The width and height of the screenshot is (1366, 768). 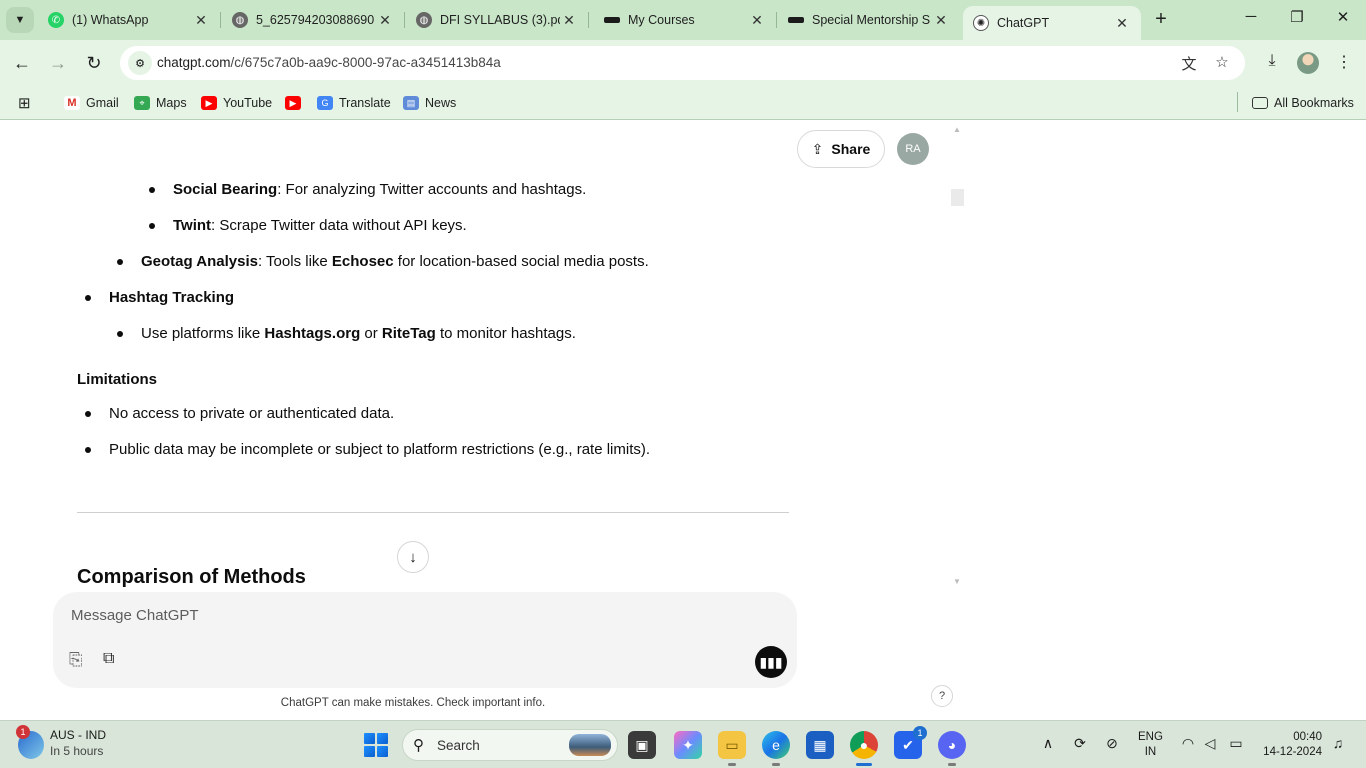 What do you see at coordinates (957, 197) in the screenshot?
I see `scrollbar-thumb` at bounding box center [957, 197].